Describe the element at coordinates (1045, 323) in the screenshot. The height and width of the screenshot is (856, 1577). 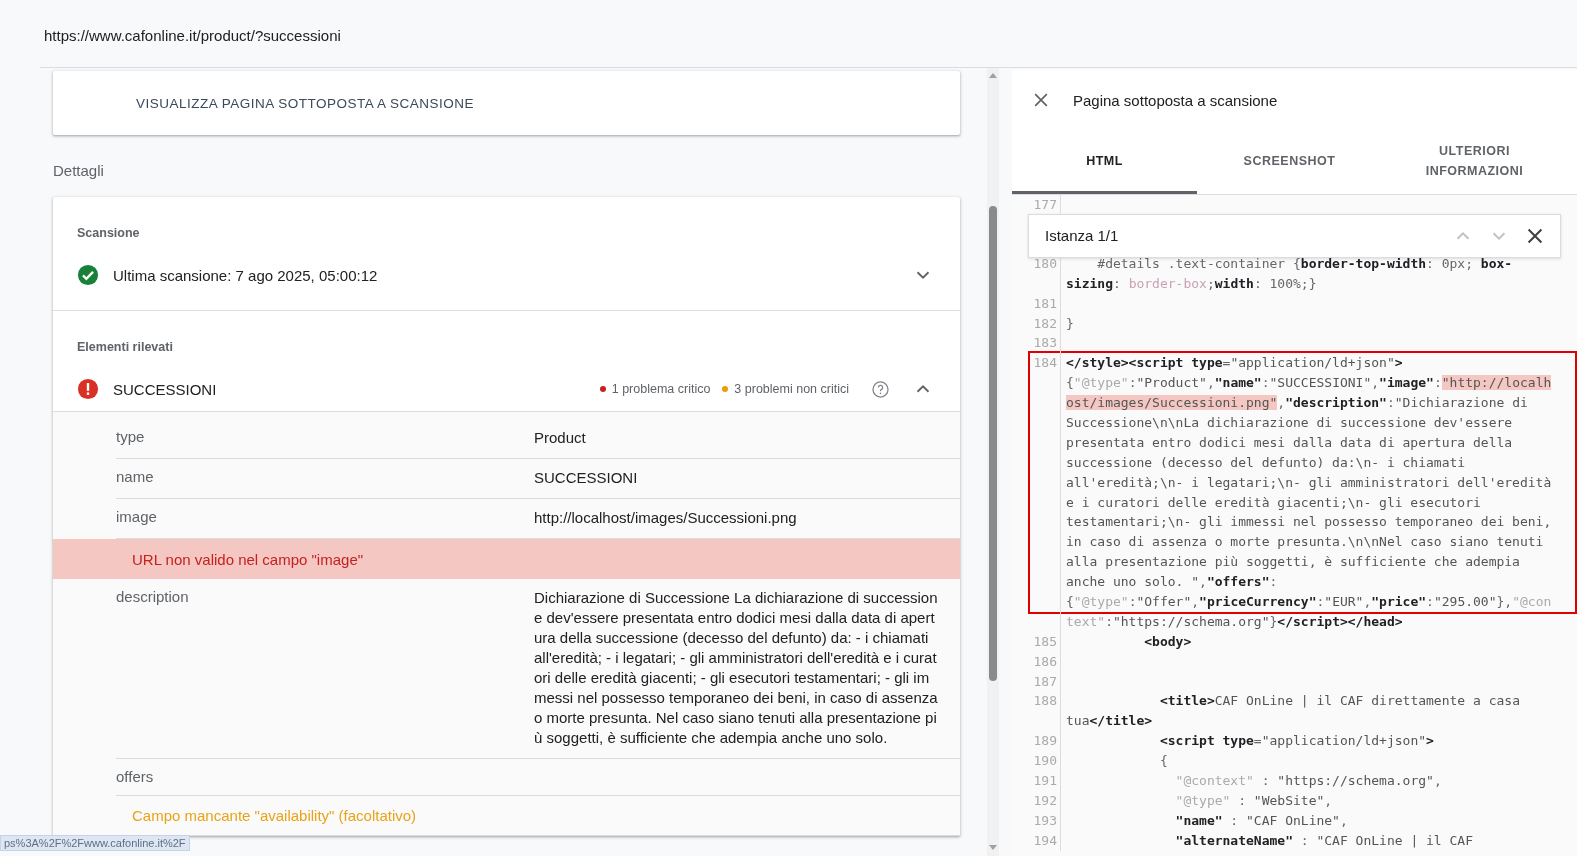
I see `line-number: 182` at that location.